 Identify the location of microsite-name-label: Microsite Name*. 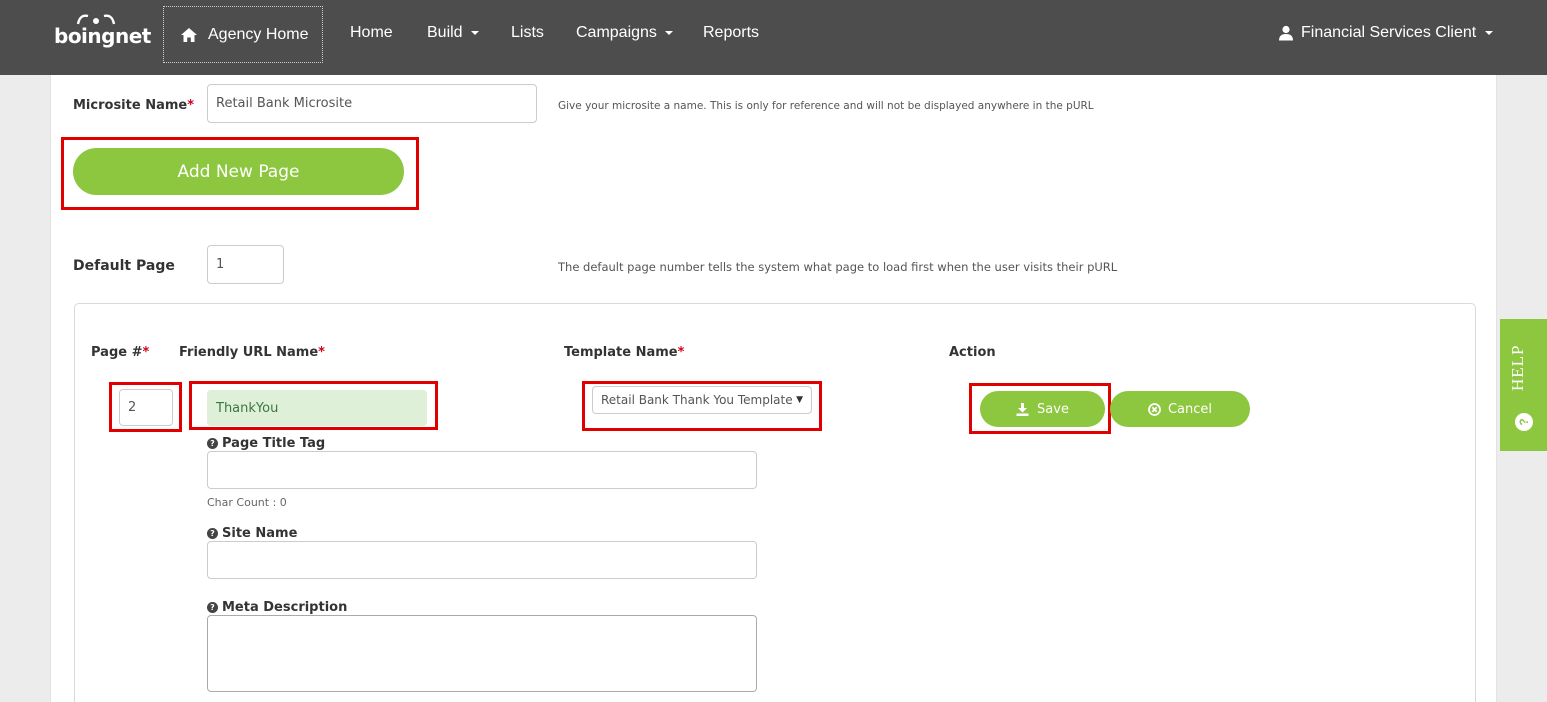
(133, 105).